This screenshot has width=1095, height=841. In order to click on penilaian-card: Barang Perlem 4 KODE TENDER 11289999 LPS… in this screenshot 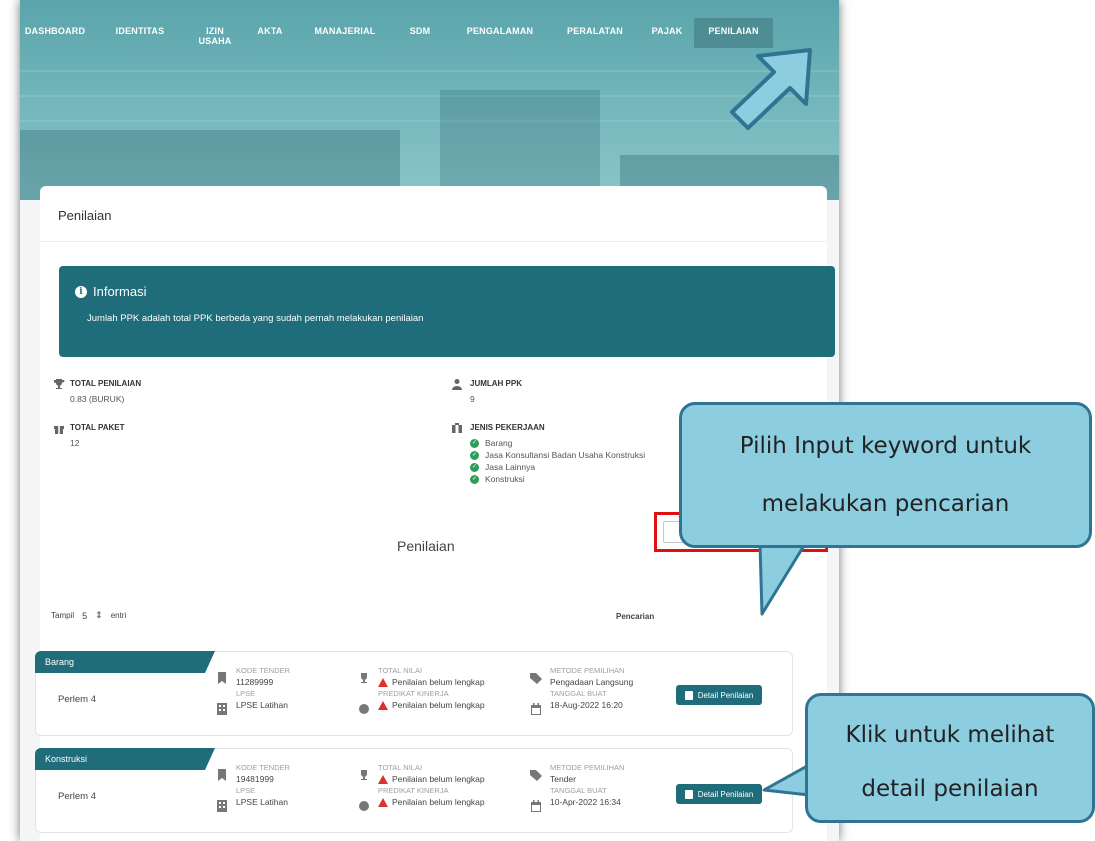, I will do `click(414, 693)`.